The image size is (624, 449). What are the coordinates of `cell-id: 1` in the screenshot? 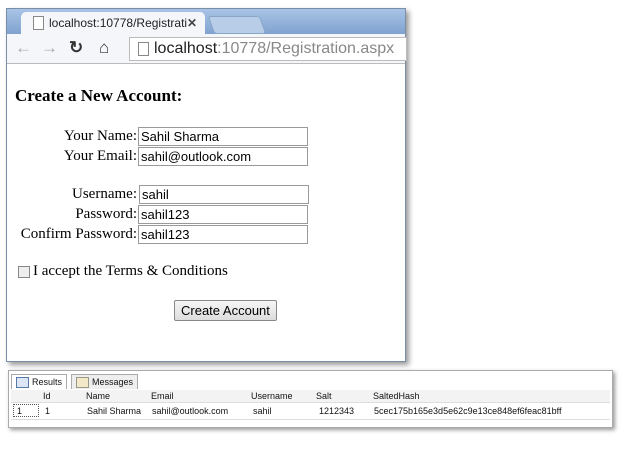 It's located at (47, 411).